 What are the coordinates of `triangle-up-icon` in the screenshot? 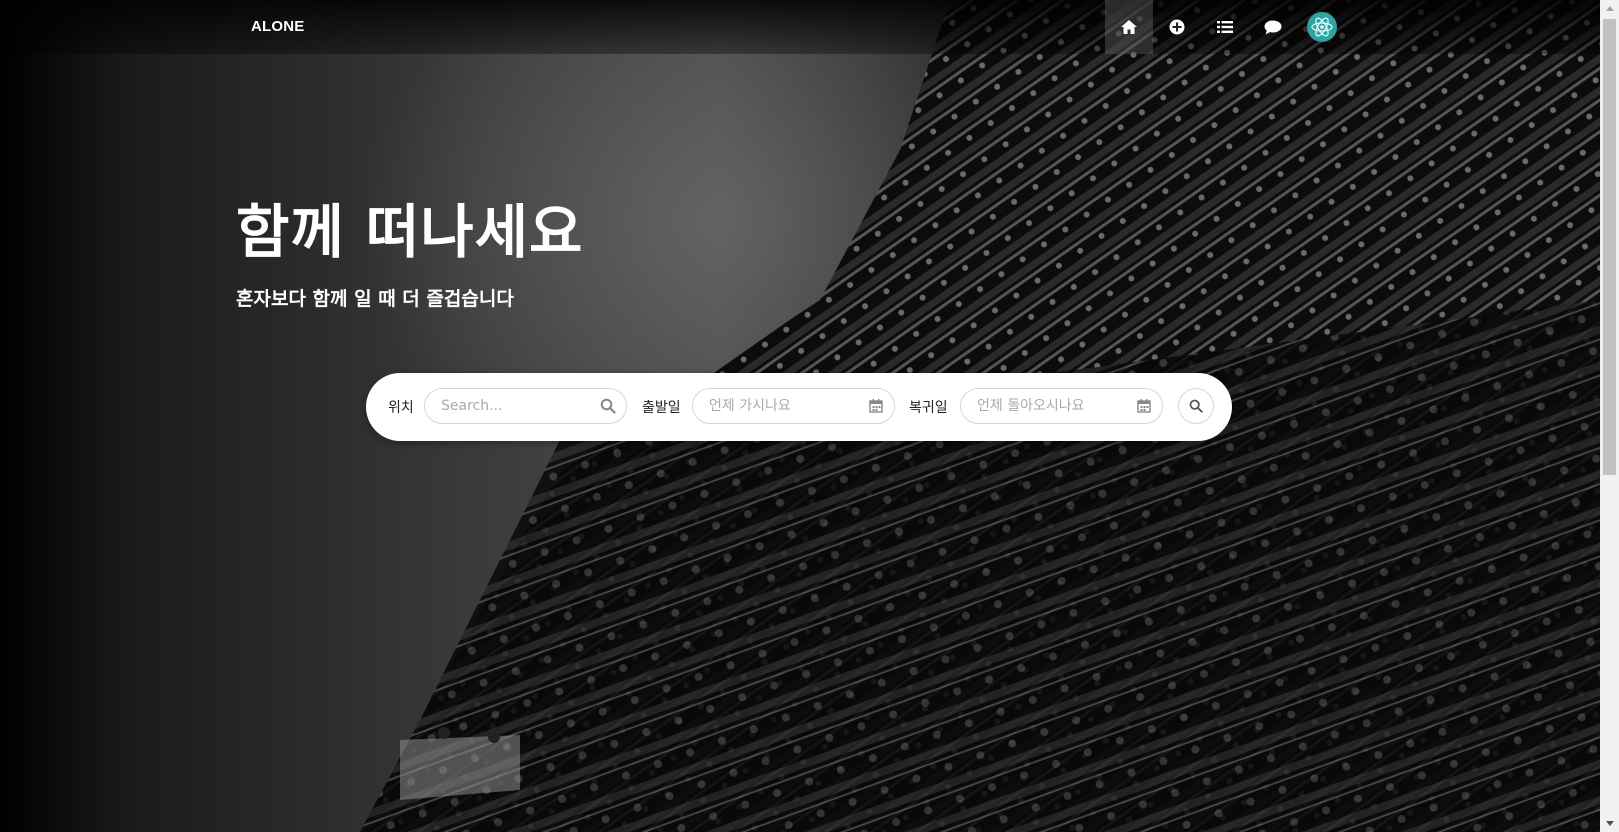 It's located at (1609, 8).